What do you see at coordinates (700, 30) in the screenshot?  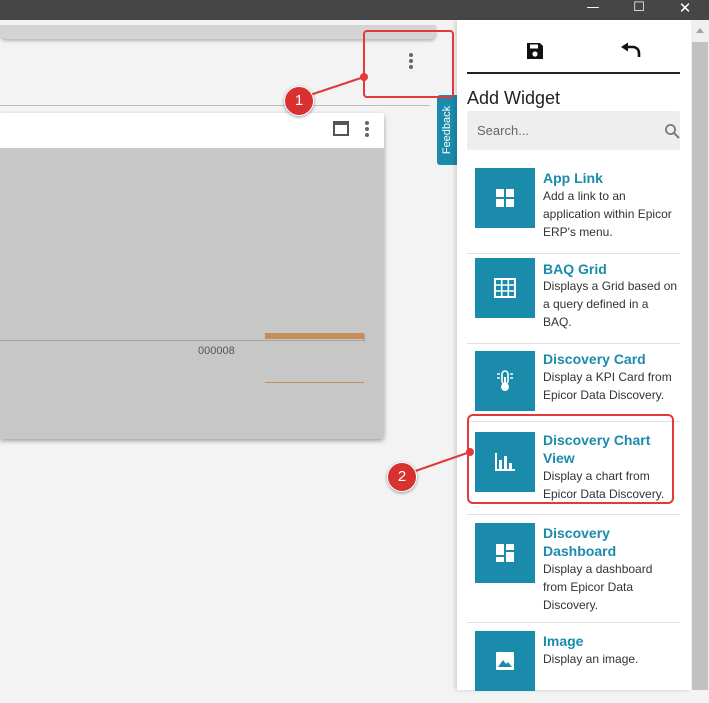 I see `scroll-up-arrow-icon` at bounding box center [700, 30].